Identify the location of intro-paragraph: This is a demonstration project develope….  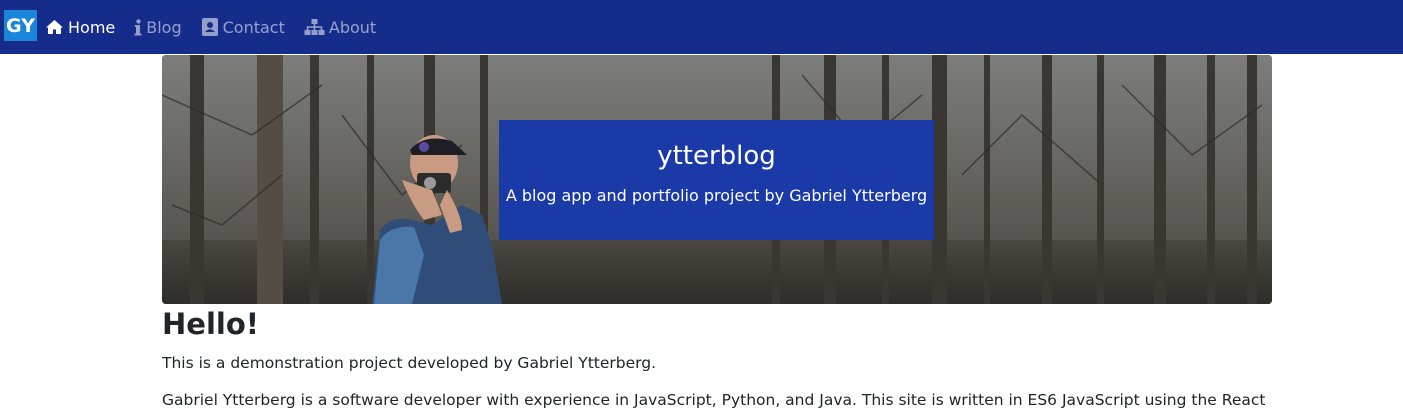
(409, 363).